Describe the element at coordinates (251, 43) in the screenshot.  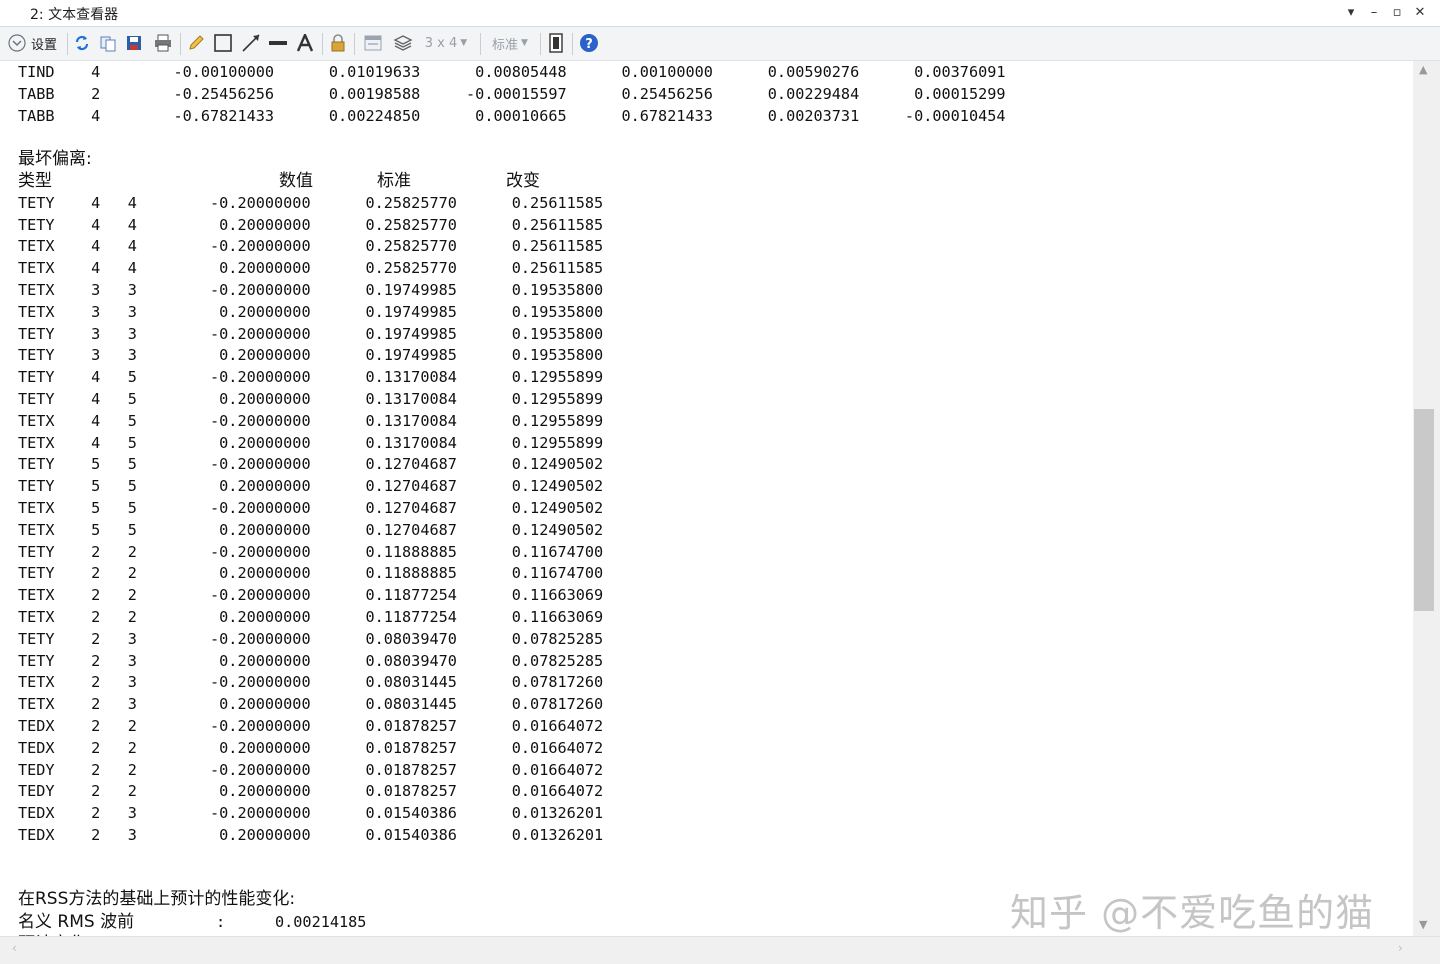
I see `arrow-line-icon` at that location.